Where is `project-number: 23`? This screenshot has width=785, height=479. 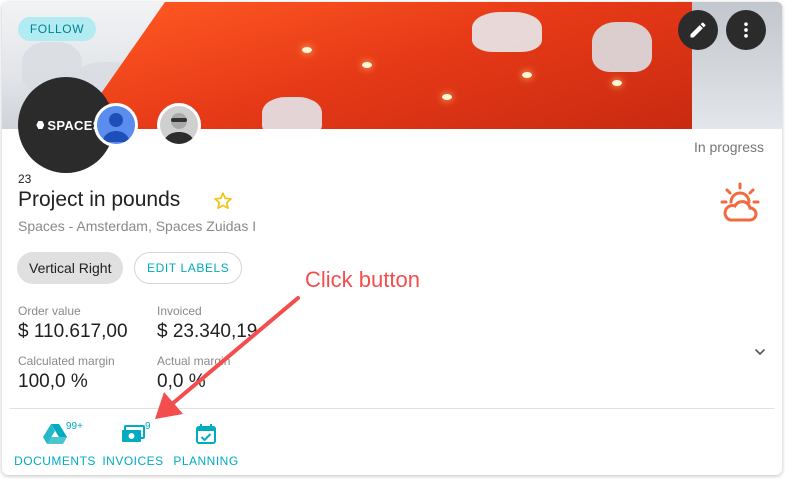
project-number: 23 is located at coordinates (25, 179).